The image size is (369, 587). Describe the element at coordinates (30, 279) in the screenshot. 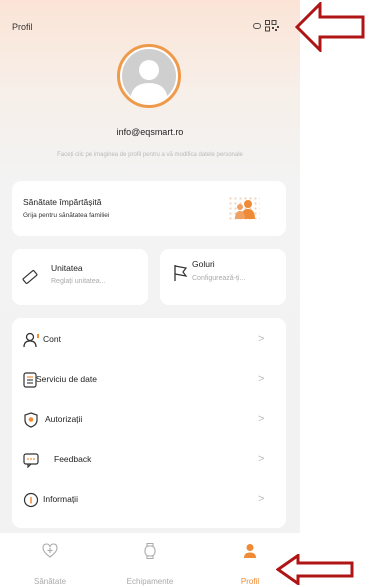

I see `ruler-icon` at that location.